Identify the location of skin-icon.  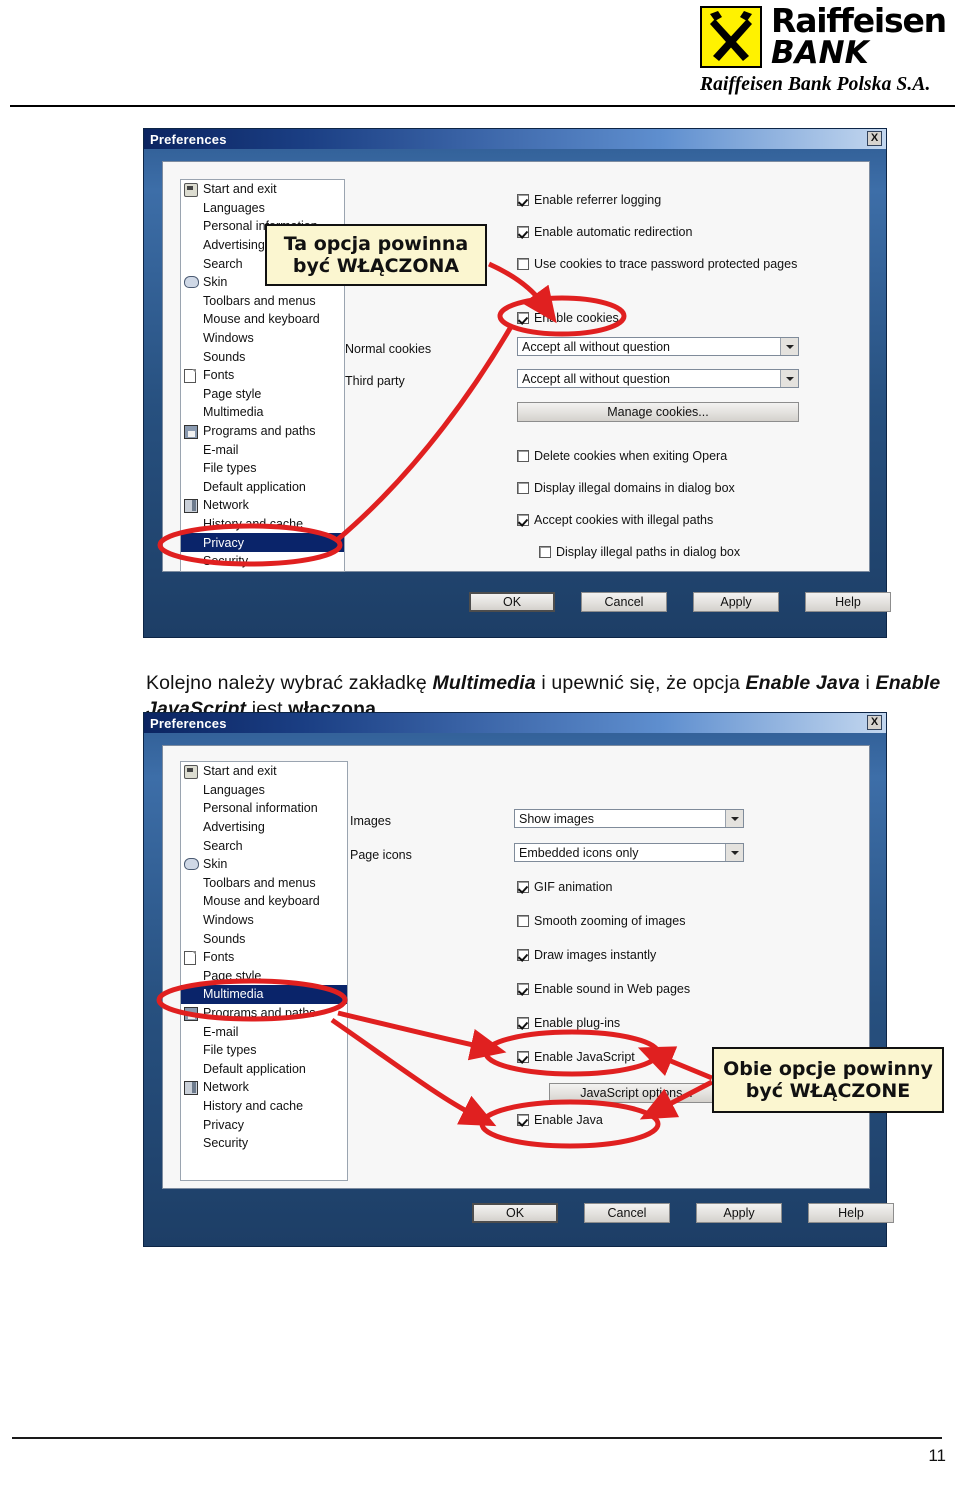
(191, 864).